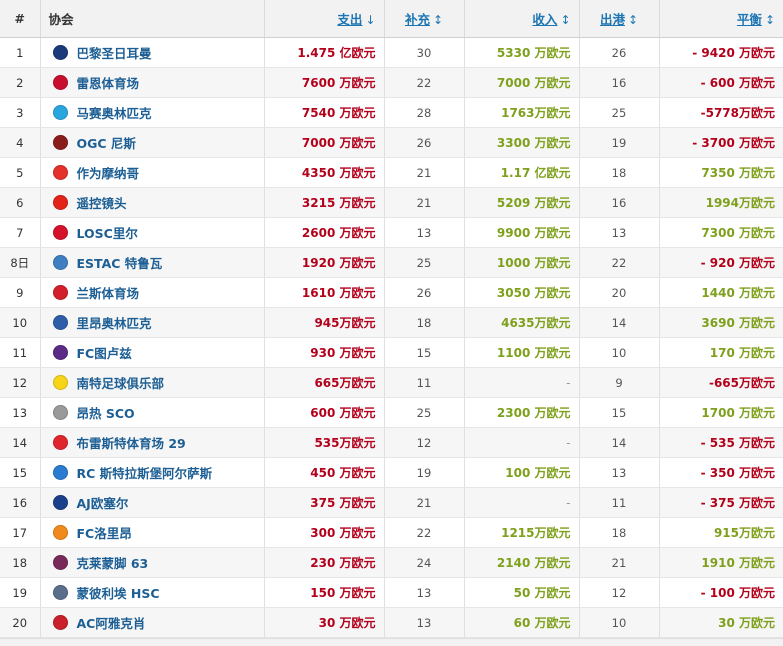 The image size is (783, 646). Describe the element at coordinates (102, 202) in the screenshot. I see `club-link: 遥控镜头` at that location.